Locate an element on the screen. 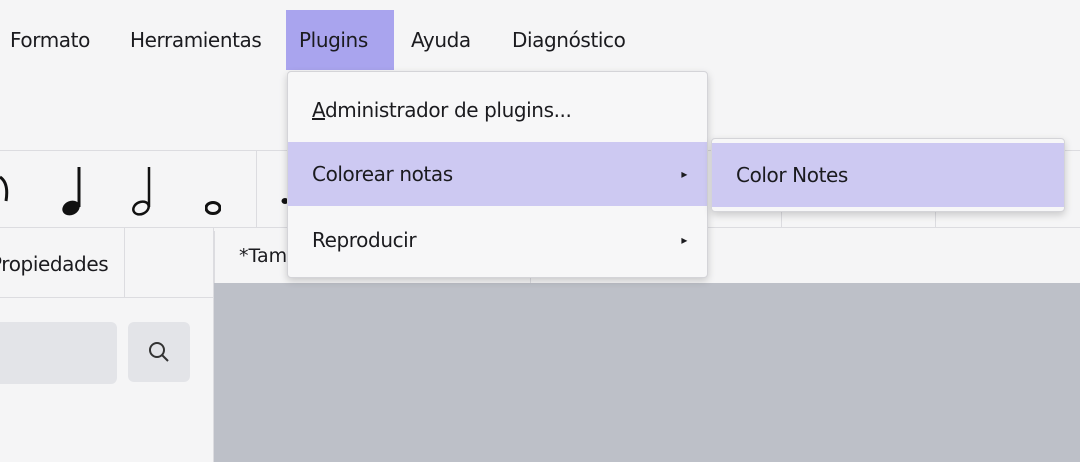 The image size is (1080, 462). menu-diagnostico: Diagnóstico is located at coordinates (568, 40).